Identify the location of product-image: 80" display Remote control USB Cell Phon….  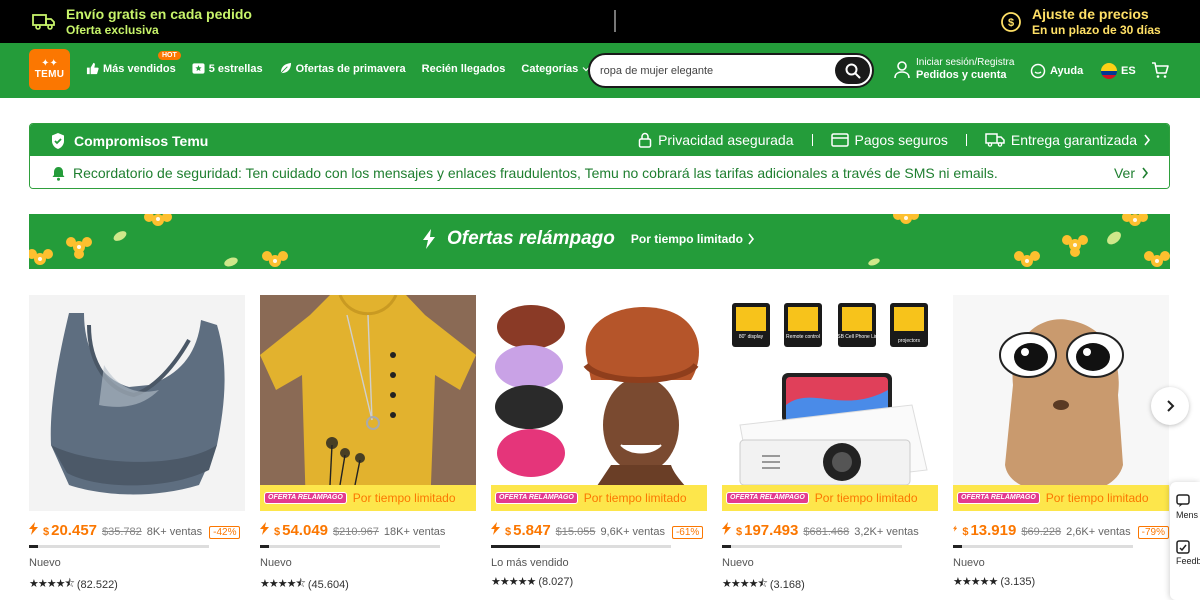
(830, 403).